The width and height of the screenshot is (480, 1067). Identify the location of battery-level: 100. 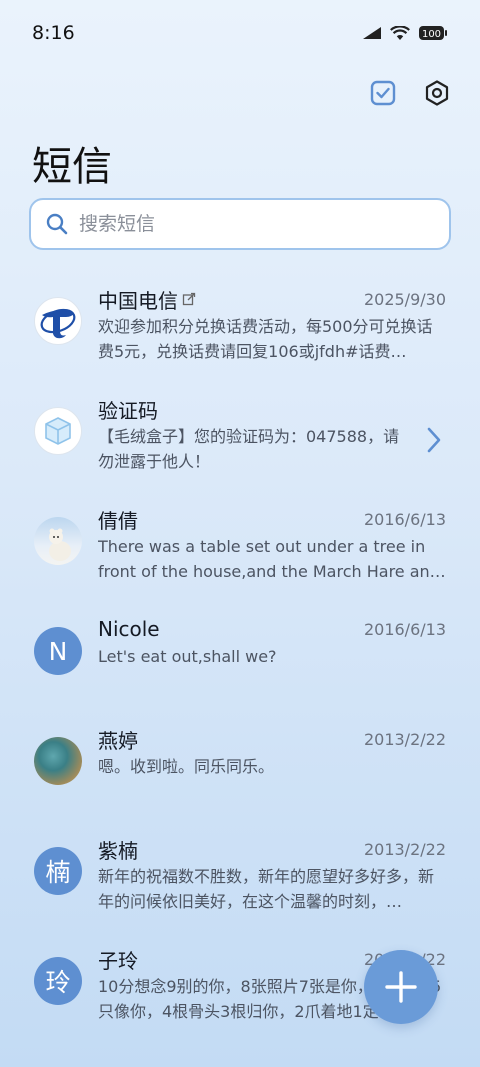
(431, 34).